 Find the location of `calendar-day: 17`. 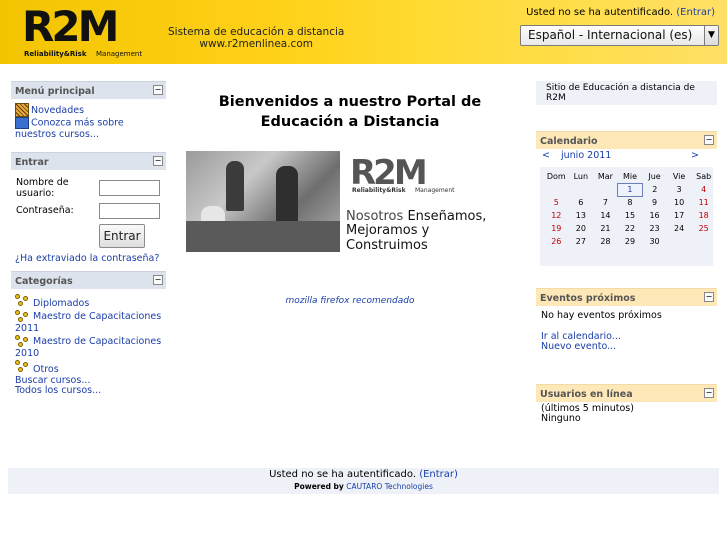

calendar-day: 17 is located at coordinates (679, 215).